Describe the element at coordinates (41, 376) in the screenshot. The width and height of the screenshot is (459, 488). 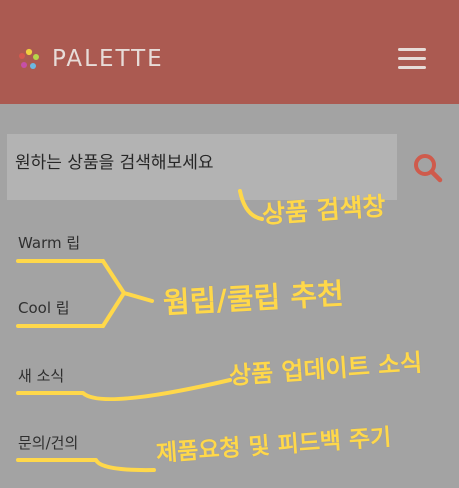
I see `nav-item-news: 새 소식` at that location.